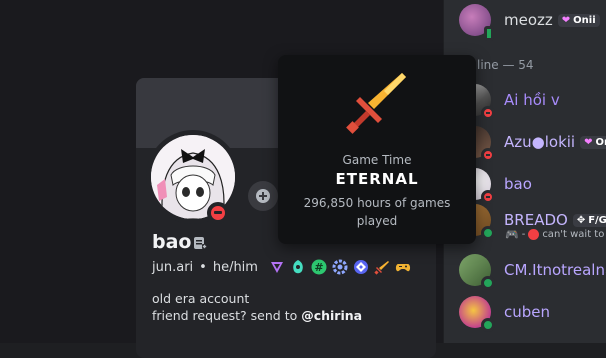 The height and width of the screenshot is (358, 606). I want to click on badge-label: Oni, so click(601, 142).